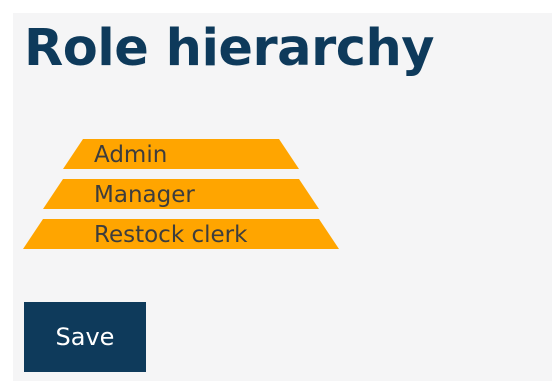  Describe the element at coordinates (131, 155) in the screenshot. I see `role-label-admin: Admin` at that location.